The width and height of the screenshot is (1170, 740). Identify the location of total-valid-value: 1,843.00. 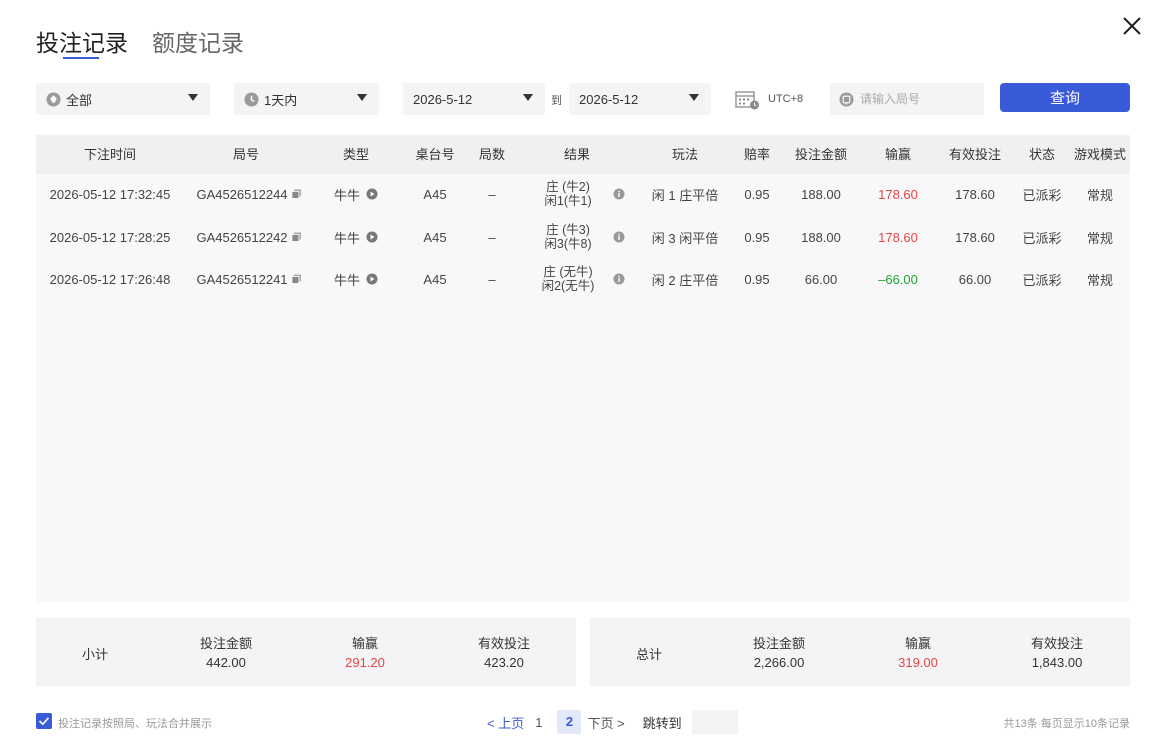
(1057, 662).